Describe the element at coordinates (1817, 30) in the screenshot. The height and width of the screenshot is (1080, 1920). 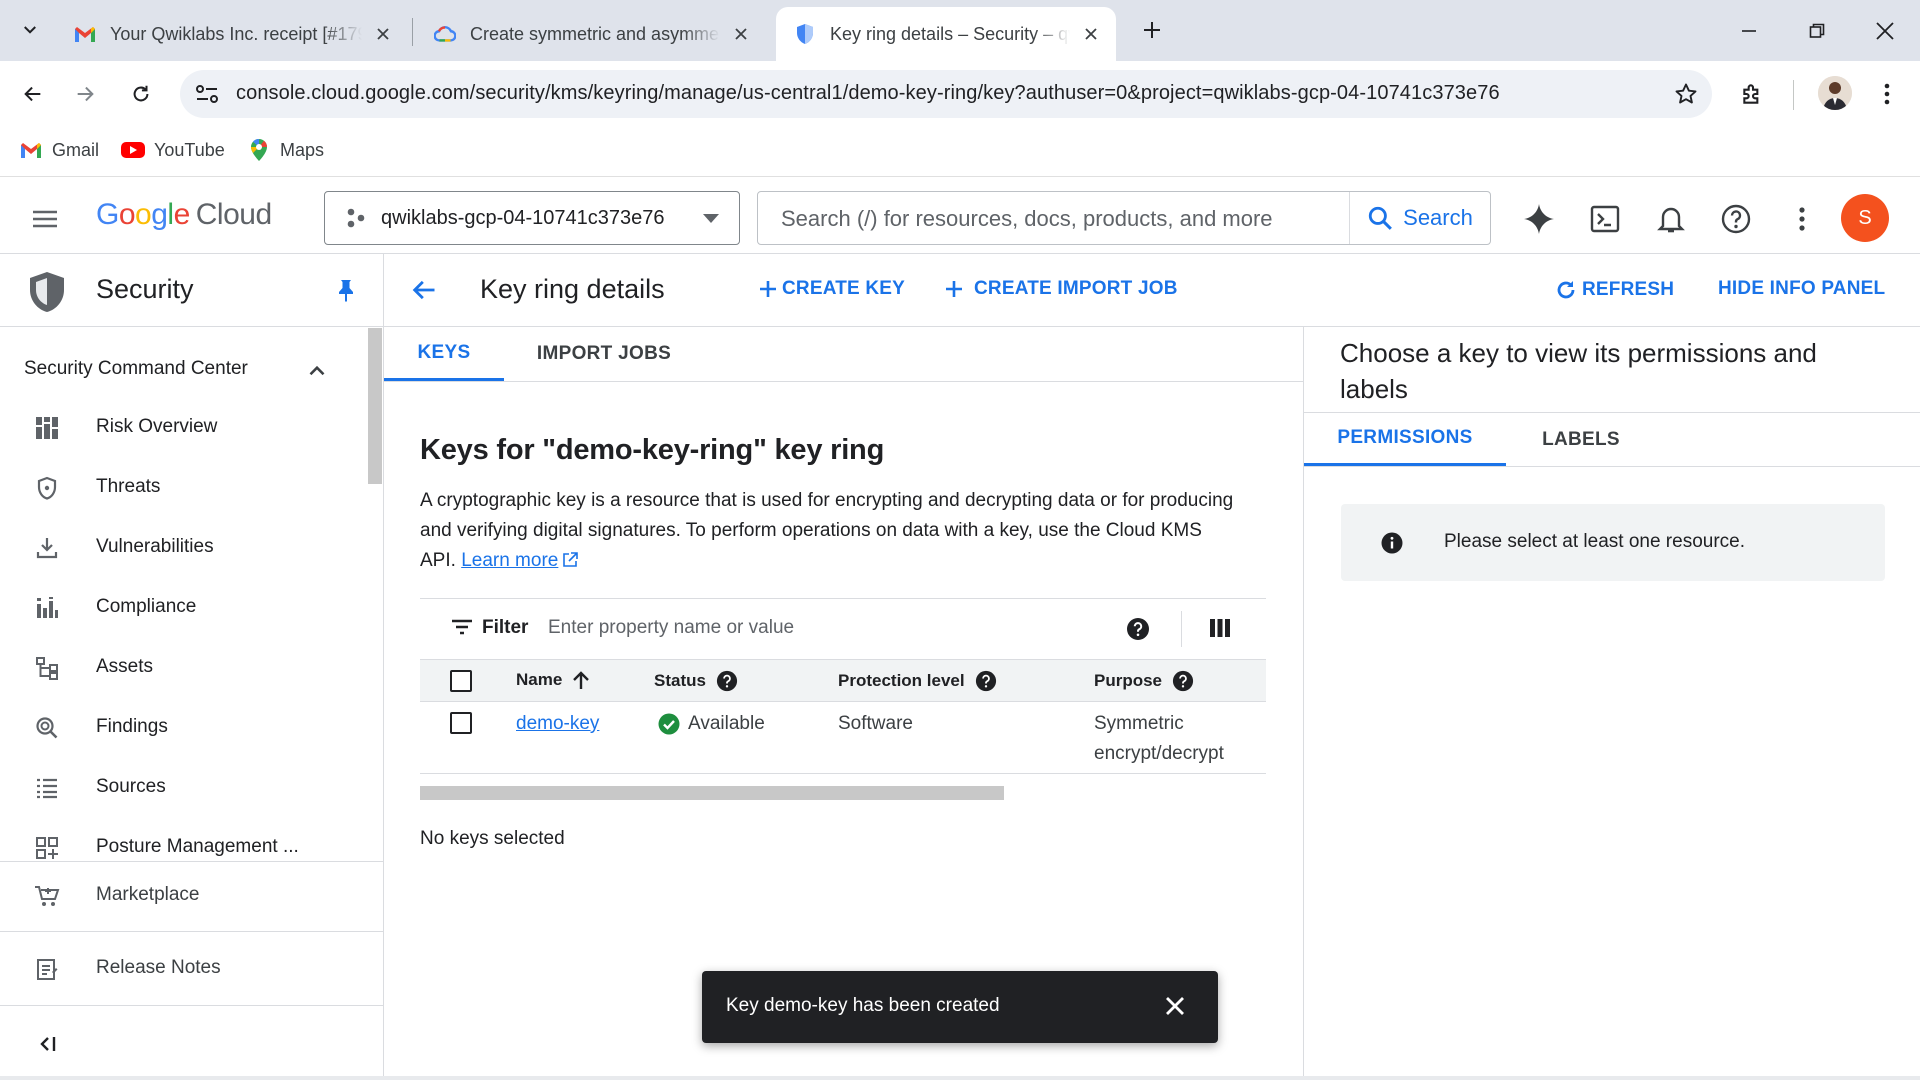
I see `restore-button` at that location.